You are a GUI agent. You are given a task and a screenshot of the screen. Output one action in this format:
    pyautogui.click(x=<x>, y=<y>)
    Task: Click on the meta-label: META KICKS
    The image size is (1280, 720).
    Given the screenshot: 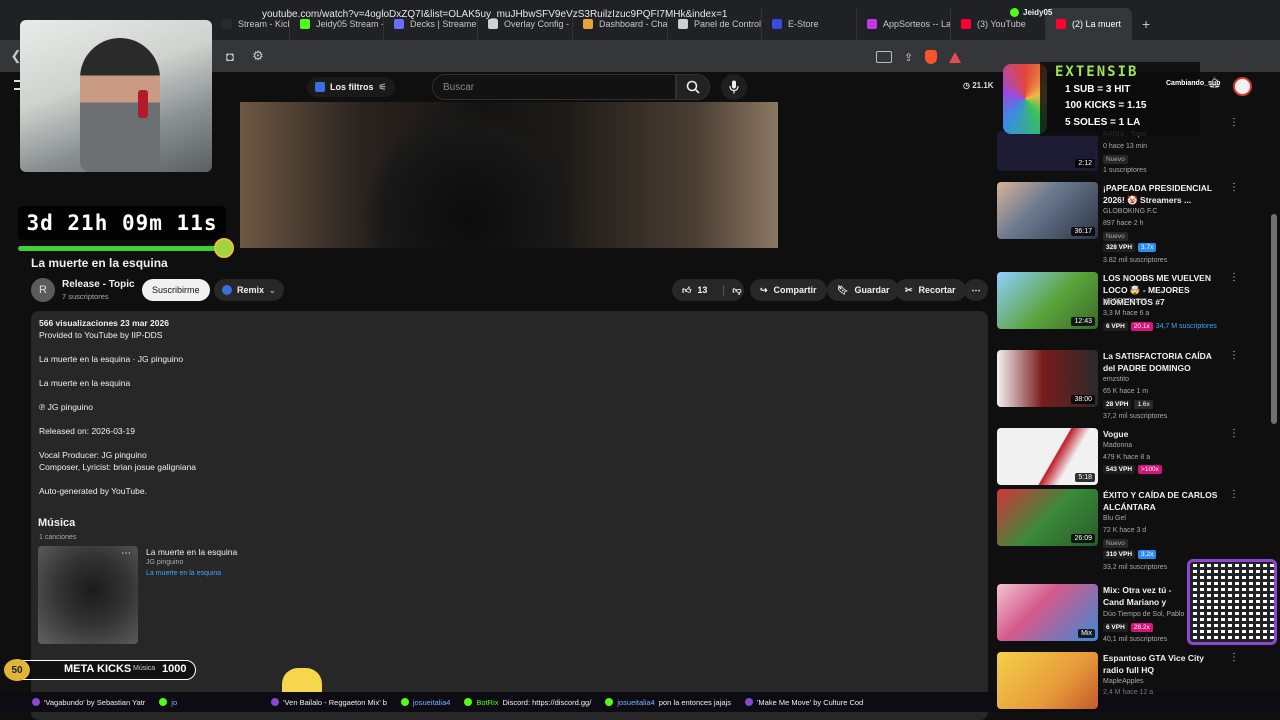 What is the action you would take?
    pyautogui.click(x=98, y=669)
    